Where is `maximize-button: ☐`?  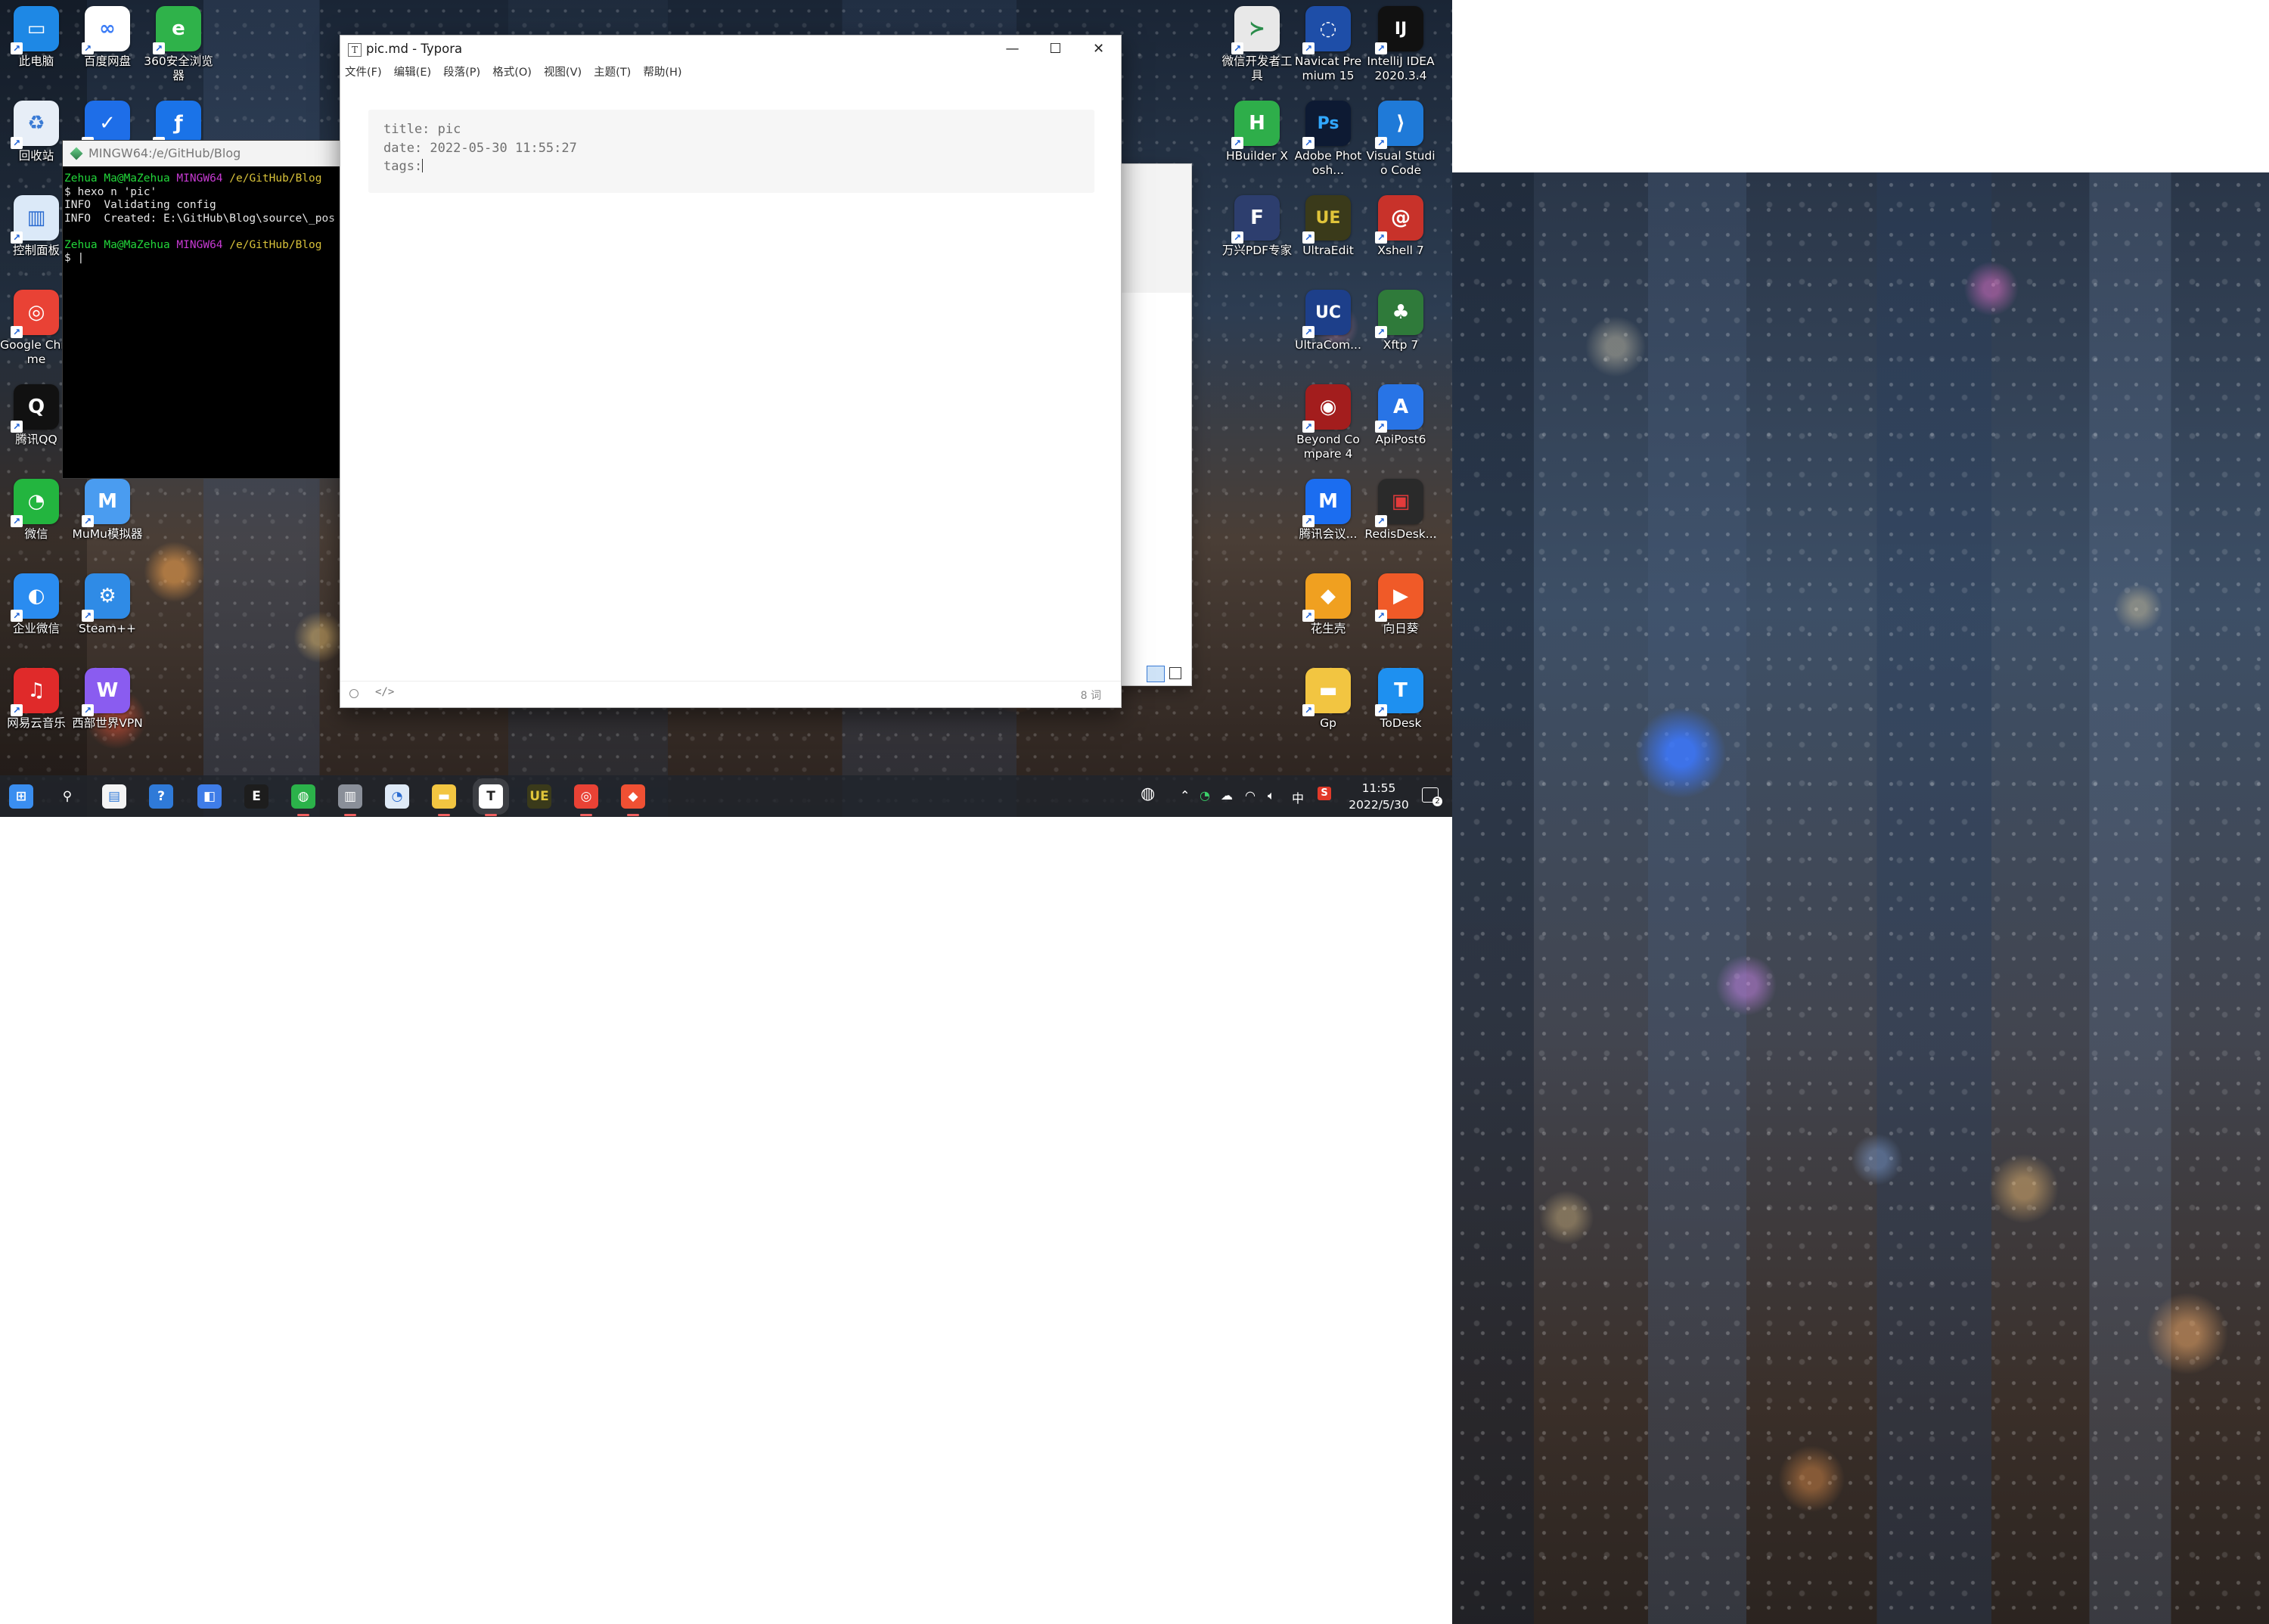 maximize-button: ☐ is located at coordinates (1055, 49).